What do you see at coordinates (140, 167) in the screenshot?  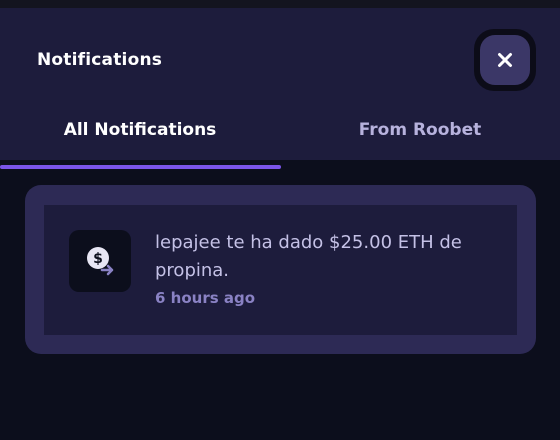 I see `active-tab-indicator` at bounding box center [140, 167].